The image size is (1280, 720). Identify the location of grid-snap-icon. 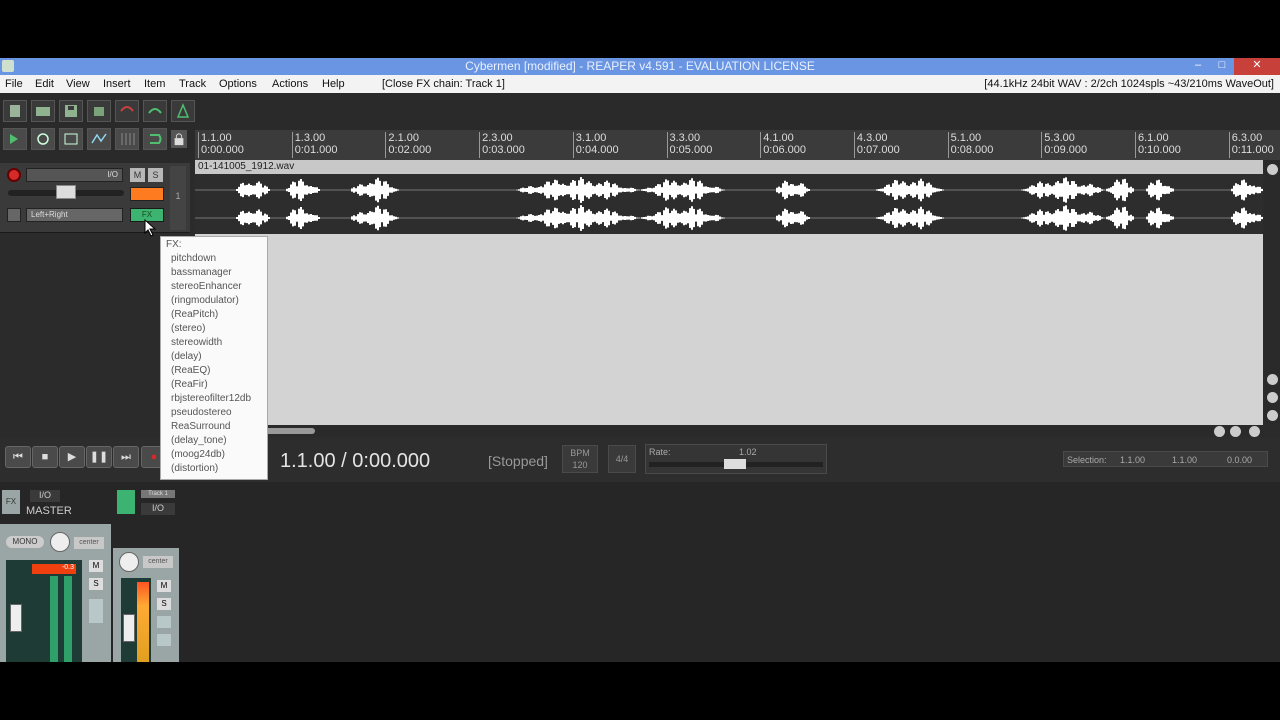
(14, 139).